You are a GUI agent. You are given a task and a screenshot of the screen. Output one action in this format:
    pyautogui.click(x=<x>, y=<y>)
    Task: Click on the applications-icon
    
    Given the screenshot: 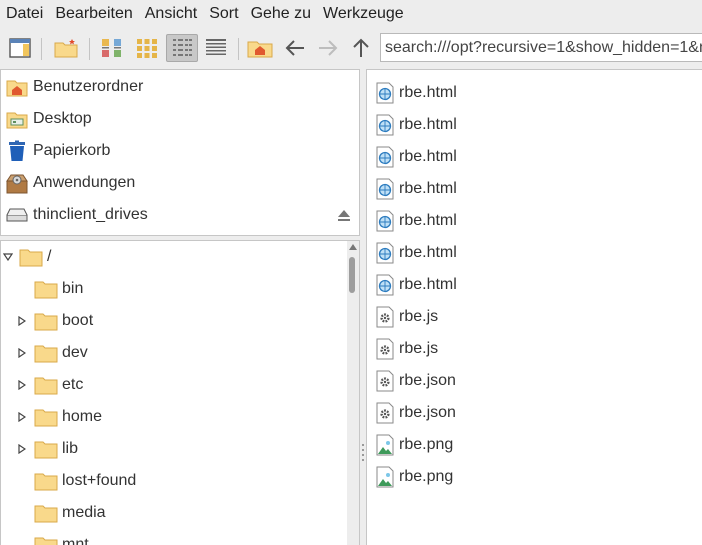 What is the action you would take?
    pyautogui.click(x=17, y=183)
    